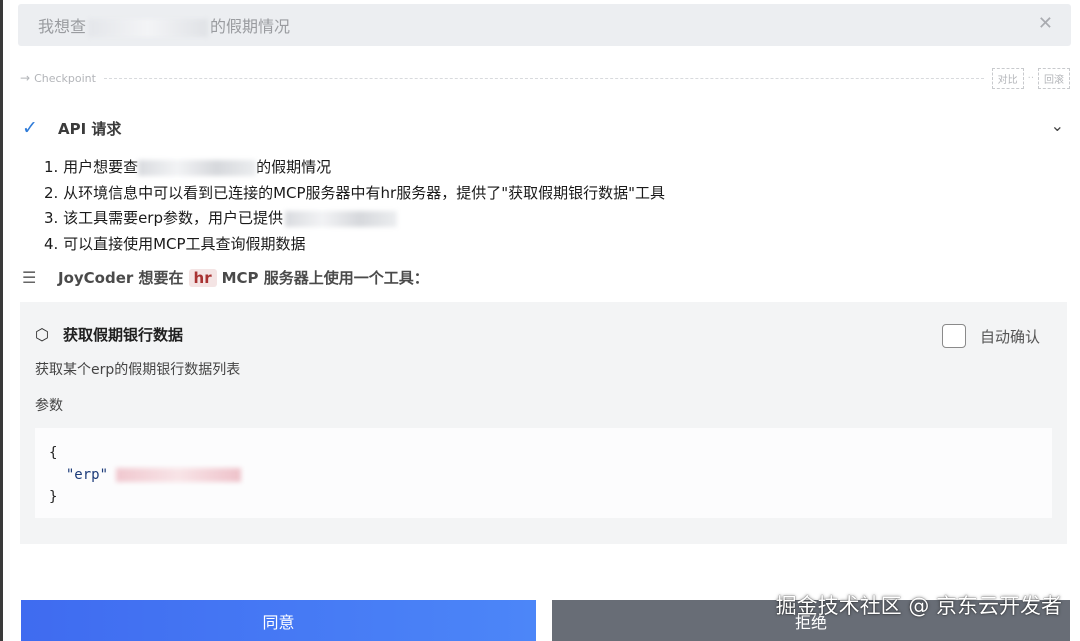  I want to click on checkpoint-divider, so click(543, 78).